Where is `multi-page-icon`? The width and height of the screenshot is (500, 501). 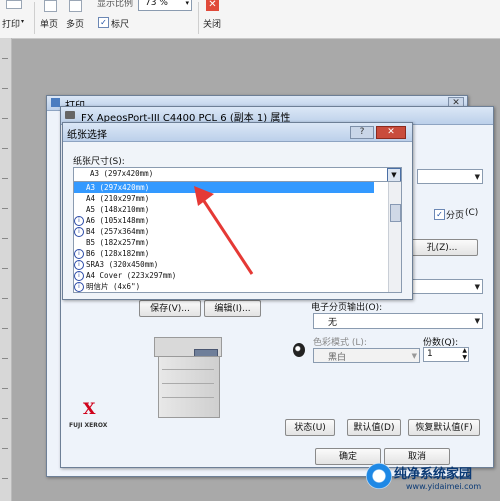 multi-page-icon is located at coordinates (75, 6).